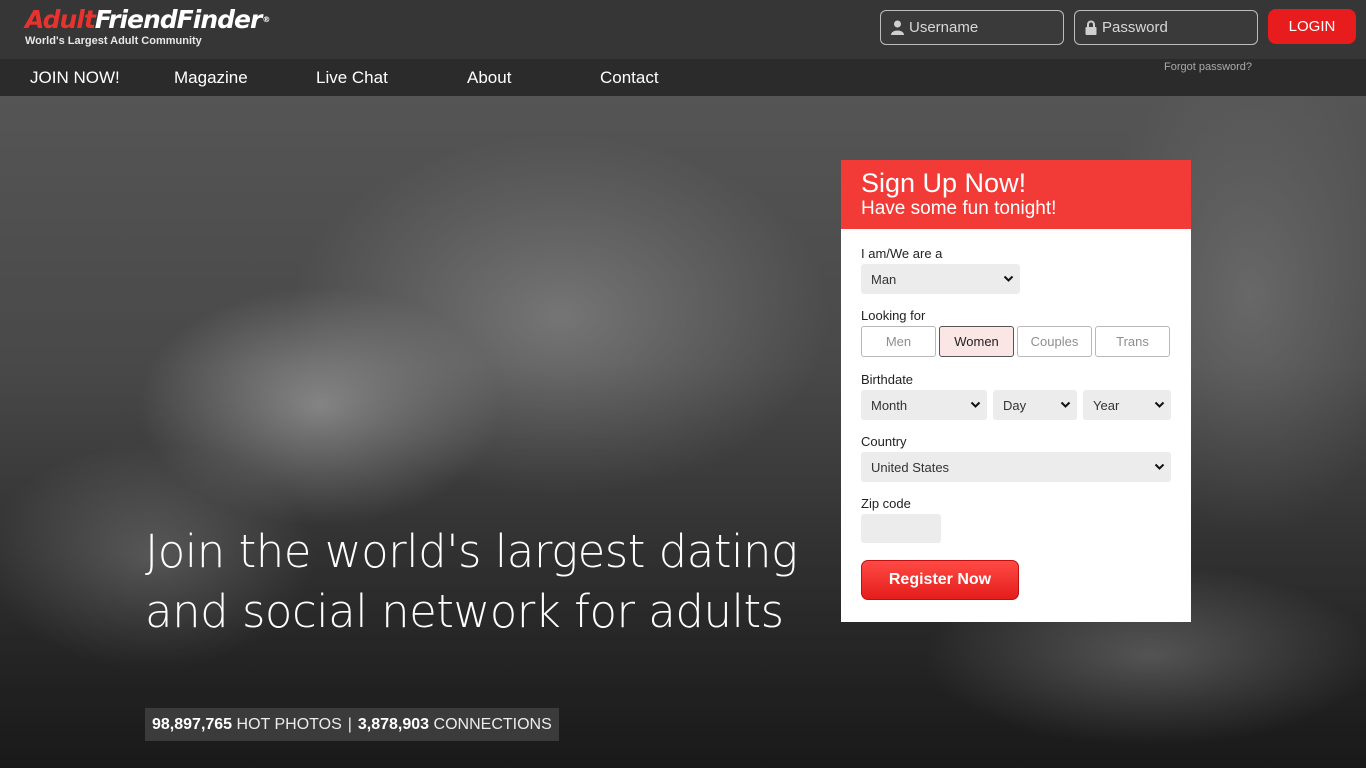  I want to click on nav-contact: Contact, so click(629, 77).